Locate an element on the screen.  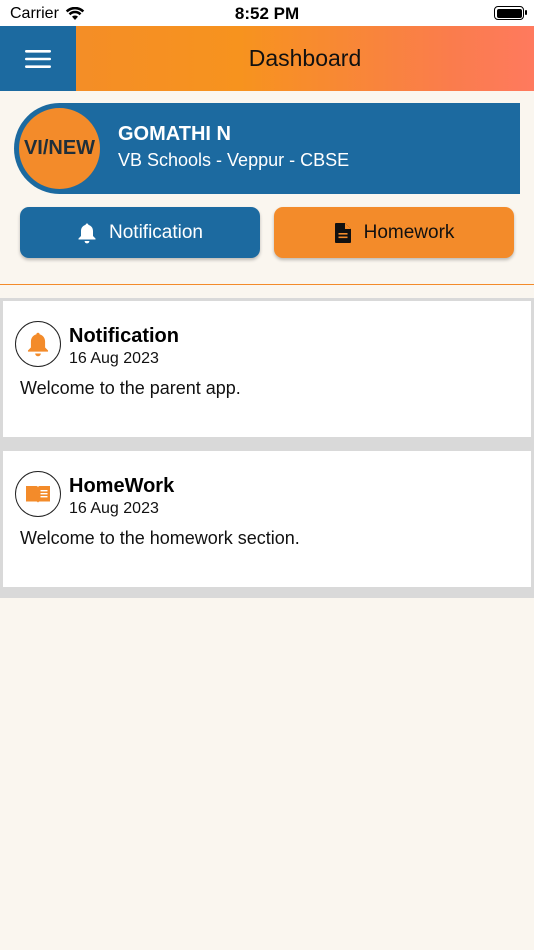
menu-button is located at coordinates (38, 58).